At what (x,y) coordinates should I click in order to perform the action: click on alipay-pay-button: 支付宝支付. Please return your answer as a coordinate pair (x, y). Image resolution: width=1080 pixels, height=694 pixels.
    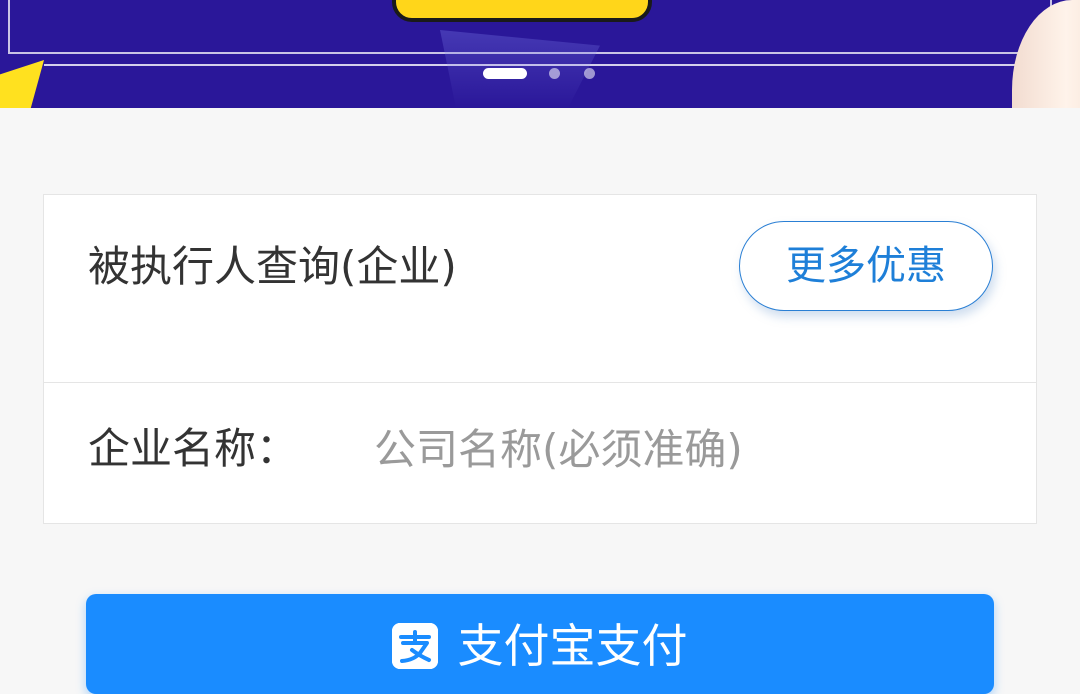
    Looking at the image, I should click on (540, 644).